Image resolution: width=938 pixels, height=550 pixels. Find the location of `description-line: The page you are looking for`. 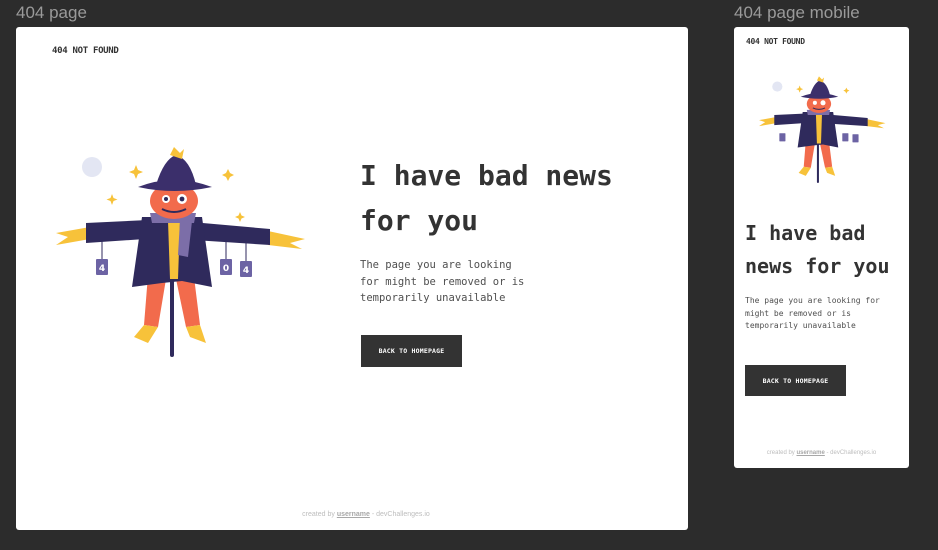

description-line: The page you are looking for is located at coordinates (812, 300).